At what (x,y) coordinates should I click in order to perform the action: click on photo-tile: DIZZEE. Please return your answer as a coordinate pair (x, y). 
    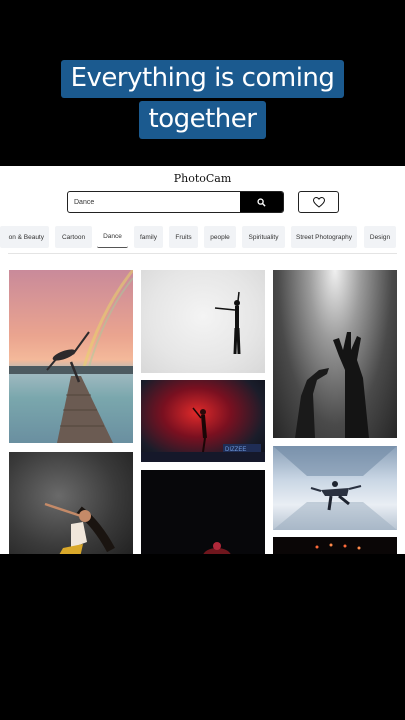
    Looking at the image, I should click on (203, 421).